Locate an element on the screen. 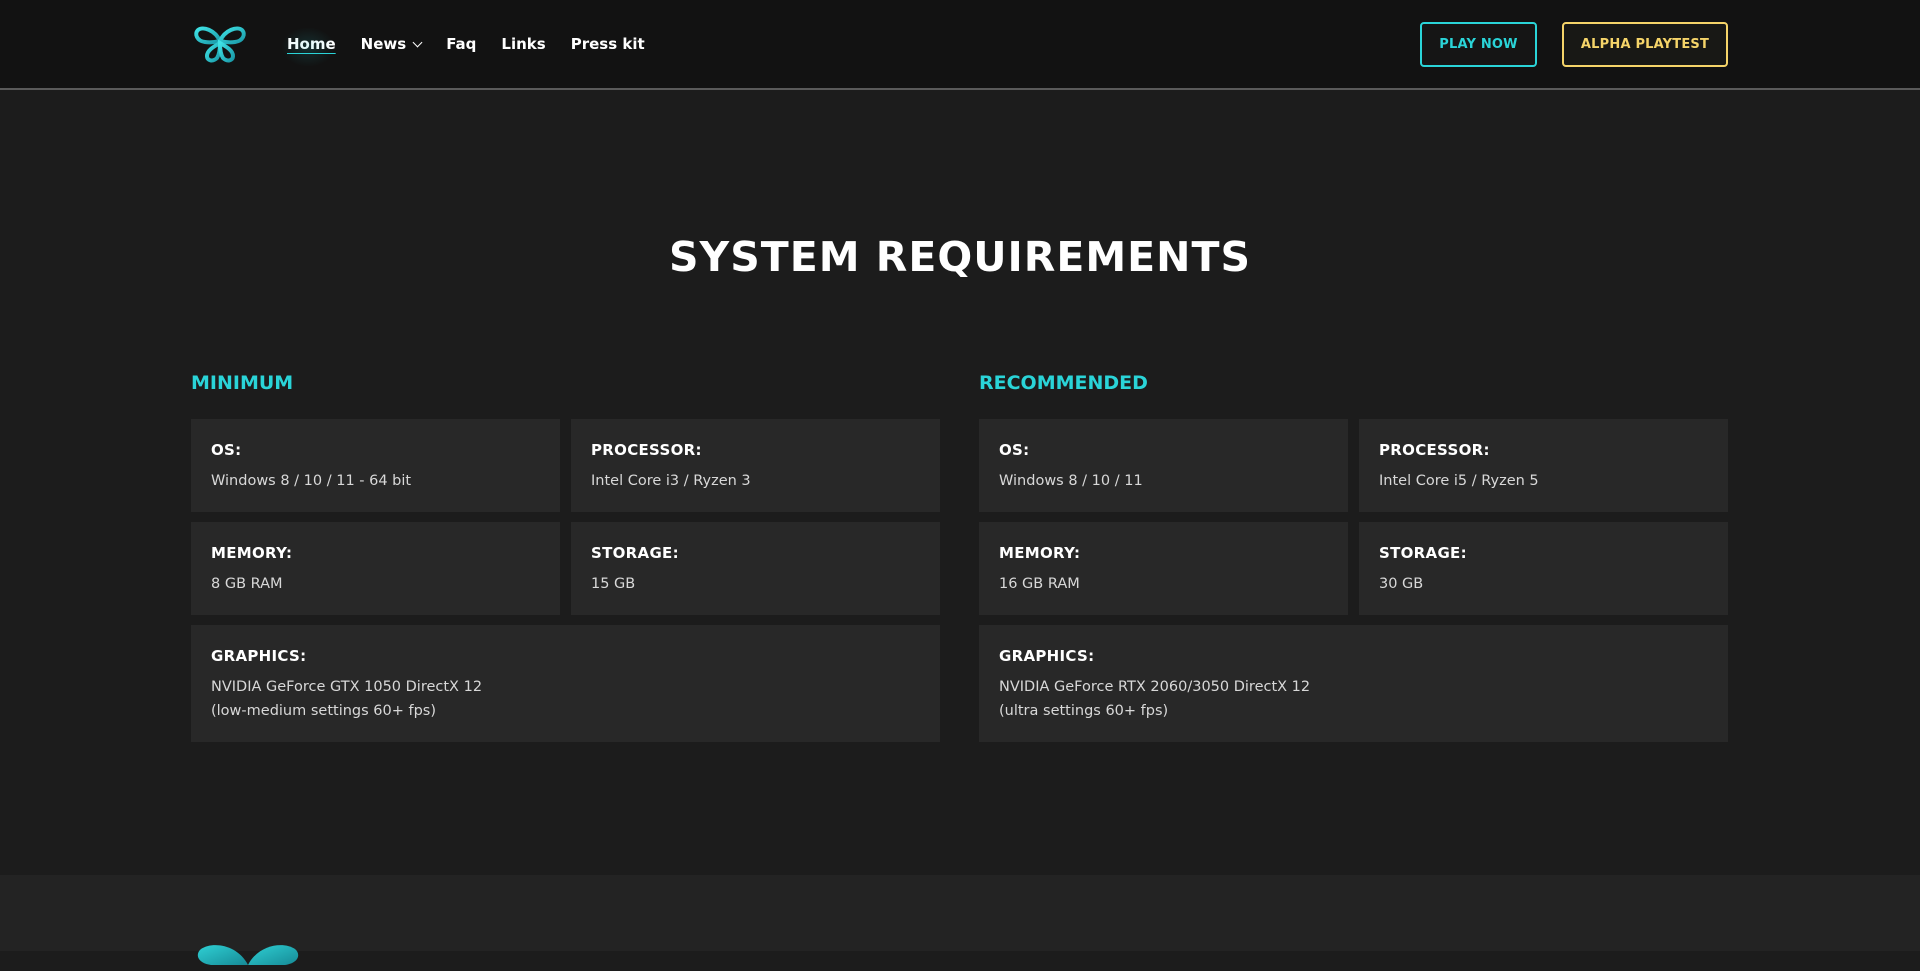  rec-processor-card: PROCESSOR: Intel Core i5 / Ryzen 5 is located at coordinates (1543, 465).